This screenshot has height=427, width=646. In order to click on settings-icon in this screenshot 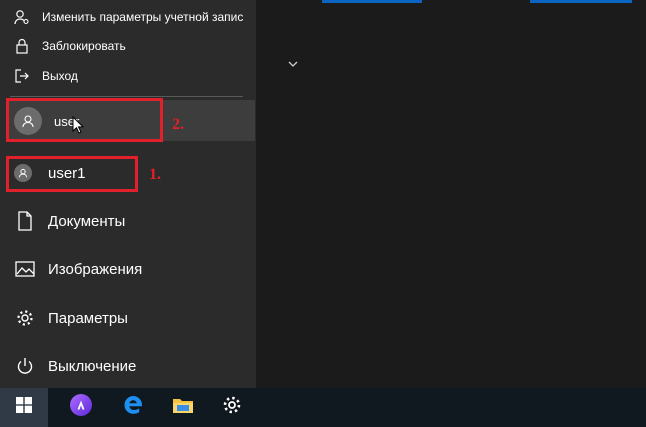, I will do `click(232, 407)`.